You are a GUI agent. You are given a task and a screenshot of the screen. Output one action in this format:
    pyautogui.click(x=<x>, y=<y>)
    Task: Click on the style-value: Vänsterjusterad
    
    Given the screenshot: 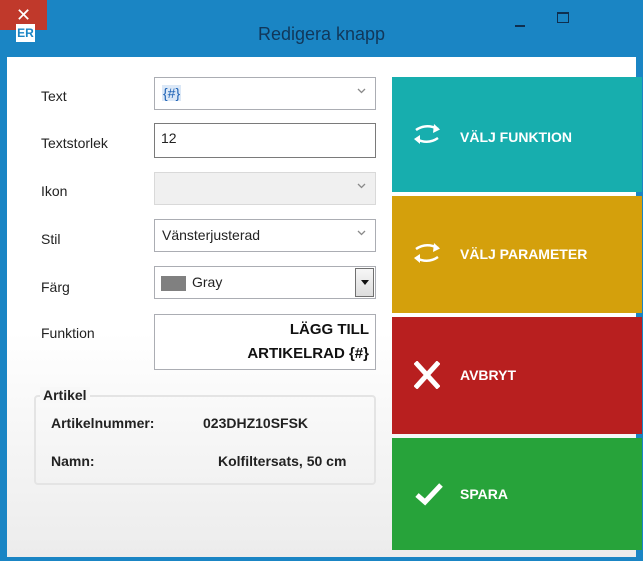 What is the action you would take?
    pyautogui.click(x=211, y=235)
    